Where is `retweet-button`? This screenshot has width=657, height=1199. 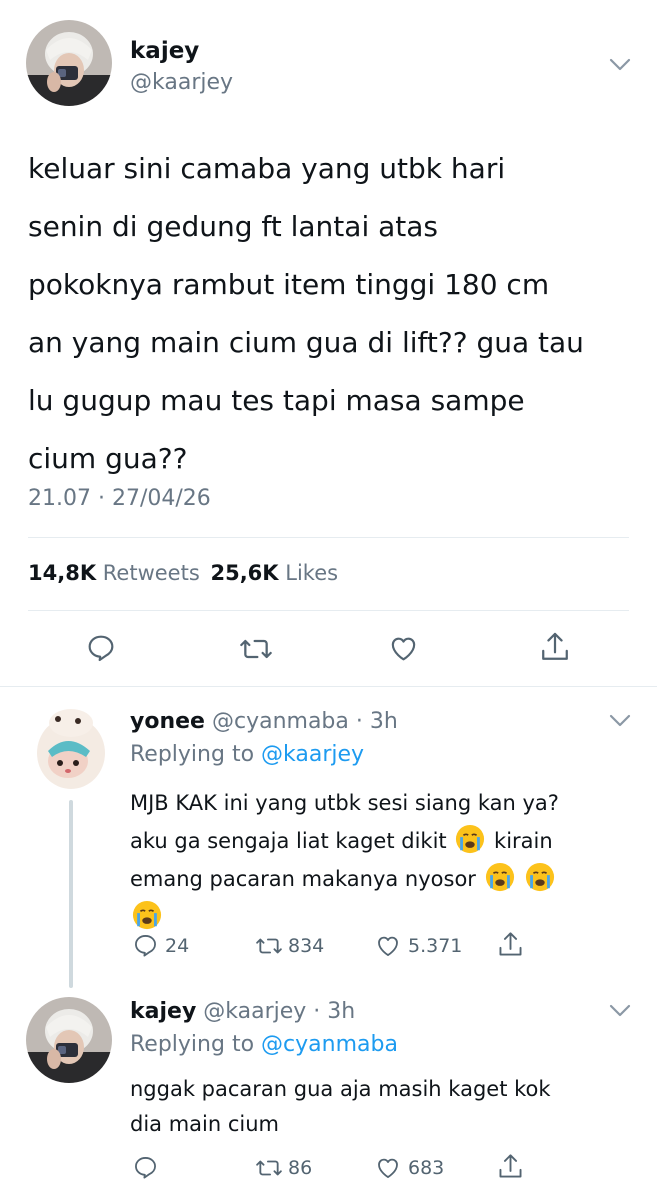
retweet-button is located at coordinates (256, 649).